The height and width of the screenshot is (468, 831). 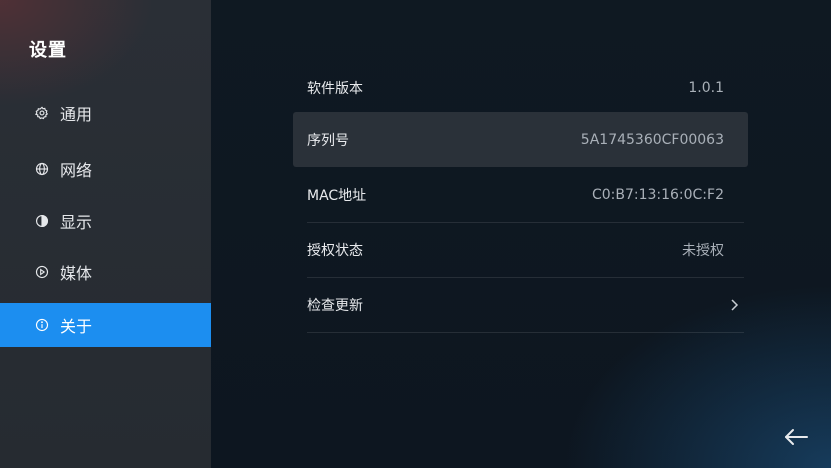 I want to click on sidebar-item-label: 显示, so click(x=76, y=222).